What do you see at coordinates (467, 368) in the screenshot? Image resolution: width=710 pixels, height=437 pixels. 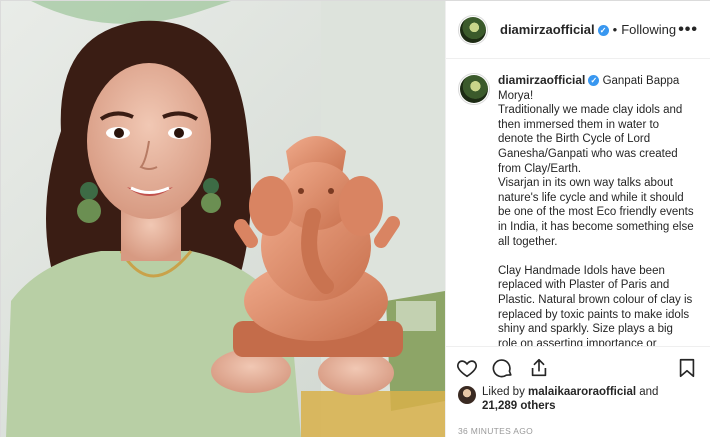 I see `heart-icon` at bounding box center [467, 368].